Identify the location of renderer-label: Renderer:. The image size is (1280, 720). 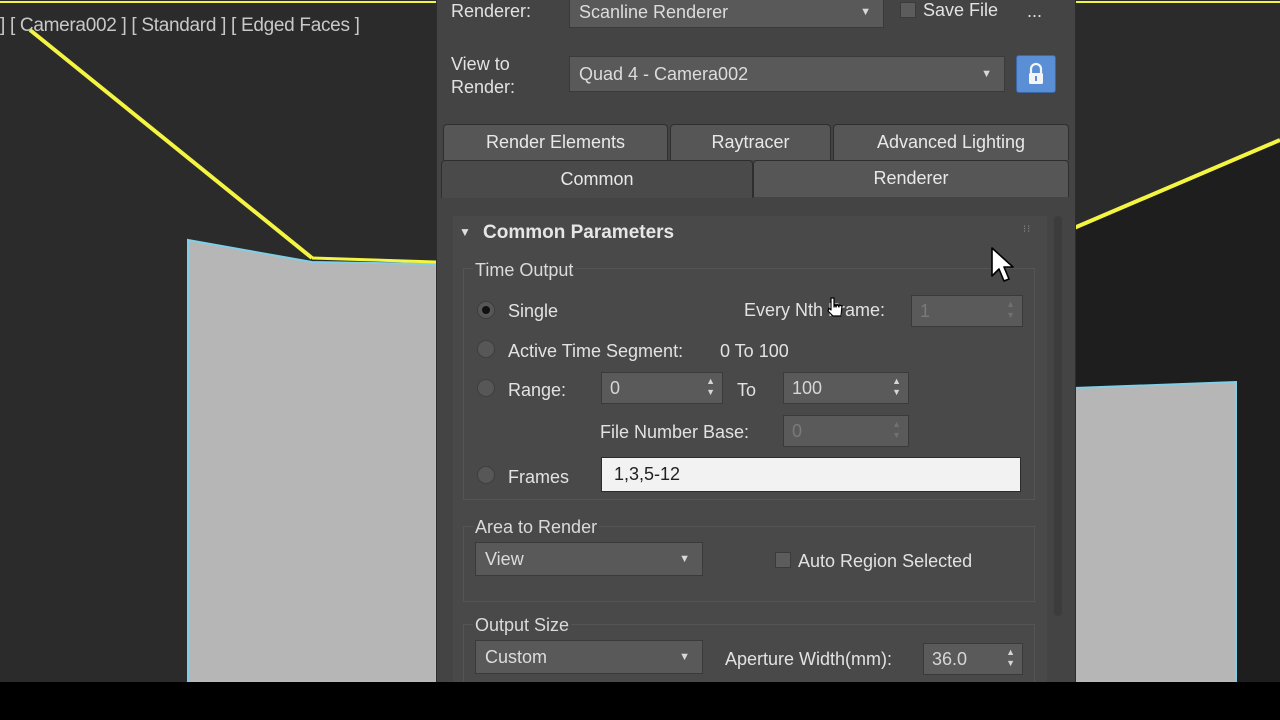
(491, 11).